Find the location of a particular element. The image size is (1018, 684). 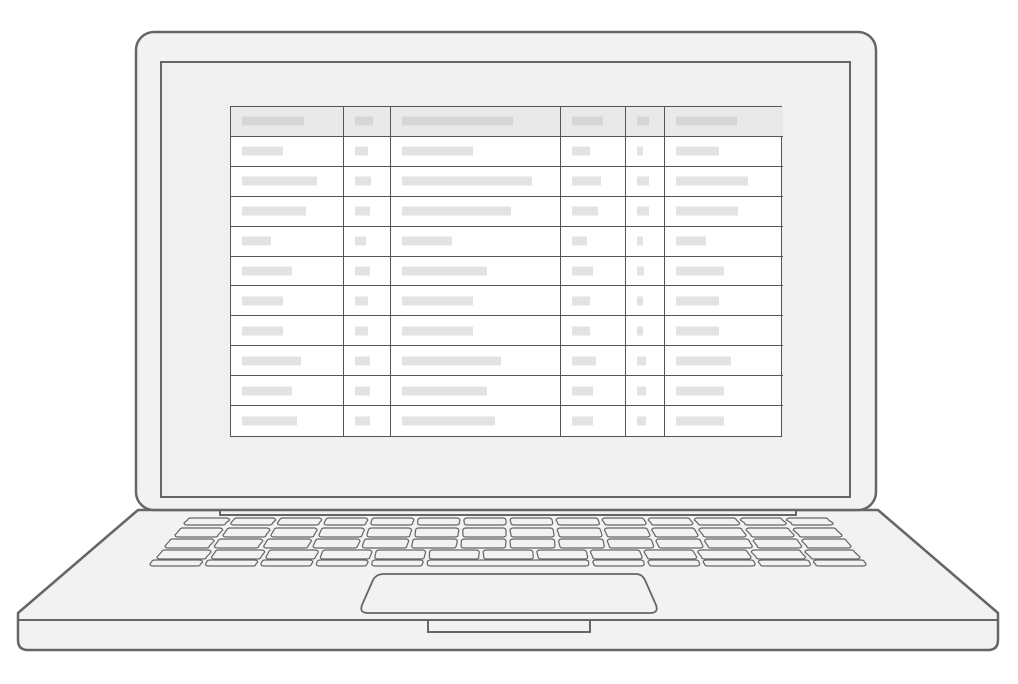

space-bar-key is located at coordinates (508, 563).